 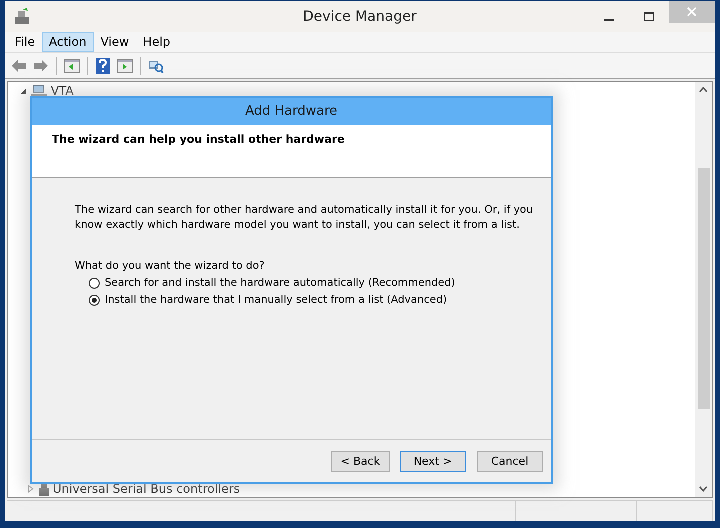 I want to click on dialog-title: Add Hardware, so click(x=291, y=111).